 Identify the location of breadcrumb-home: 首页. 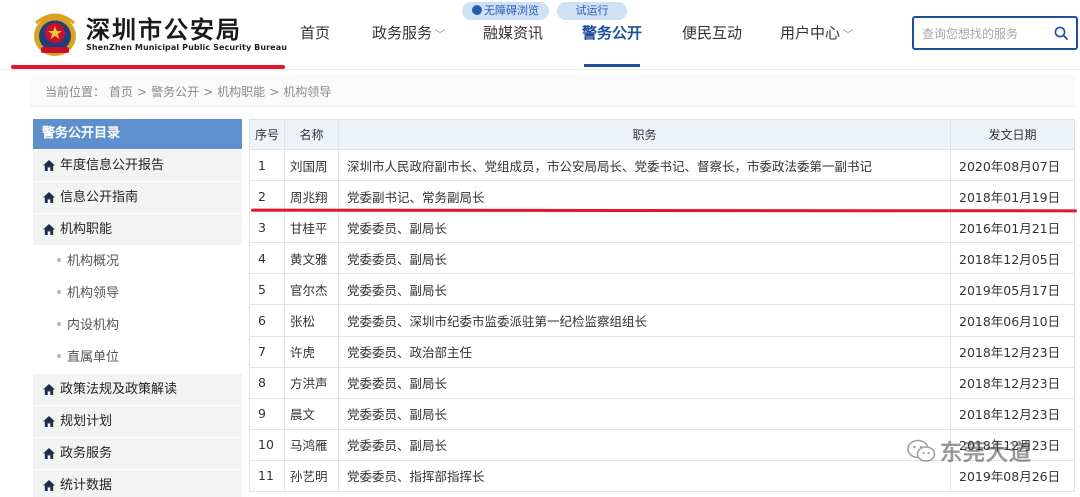
(121, 92).